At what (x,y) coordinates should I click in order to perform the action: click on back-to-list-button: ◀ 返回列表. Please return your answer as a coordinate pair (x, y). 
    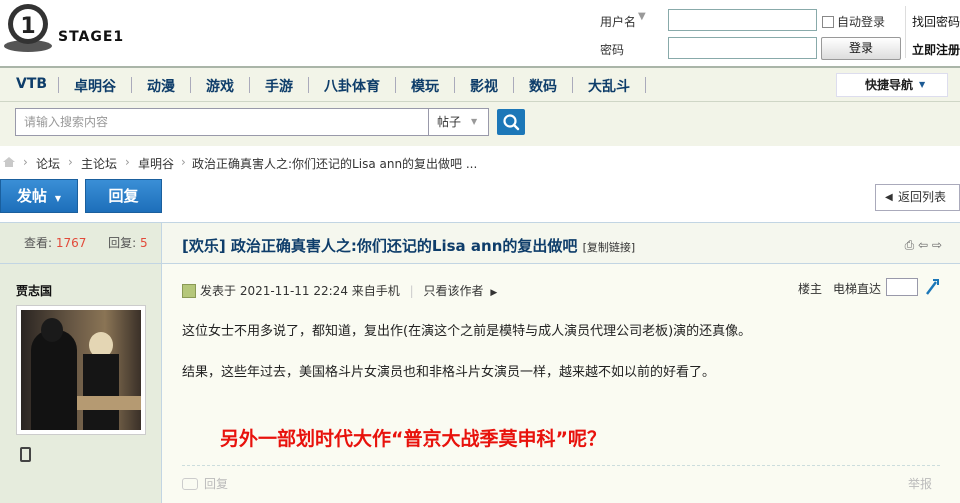
    Looking at the image, I should click on (917, 197).